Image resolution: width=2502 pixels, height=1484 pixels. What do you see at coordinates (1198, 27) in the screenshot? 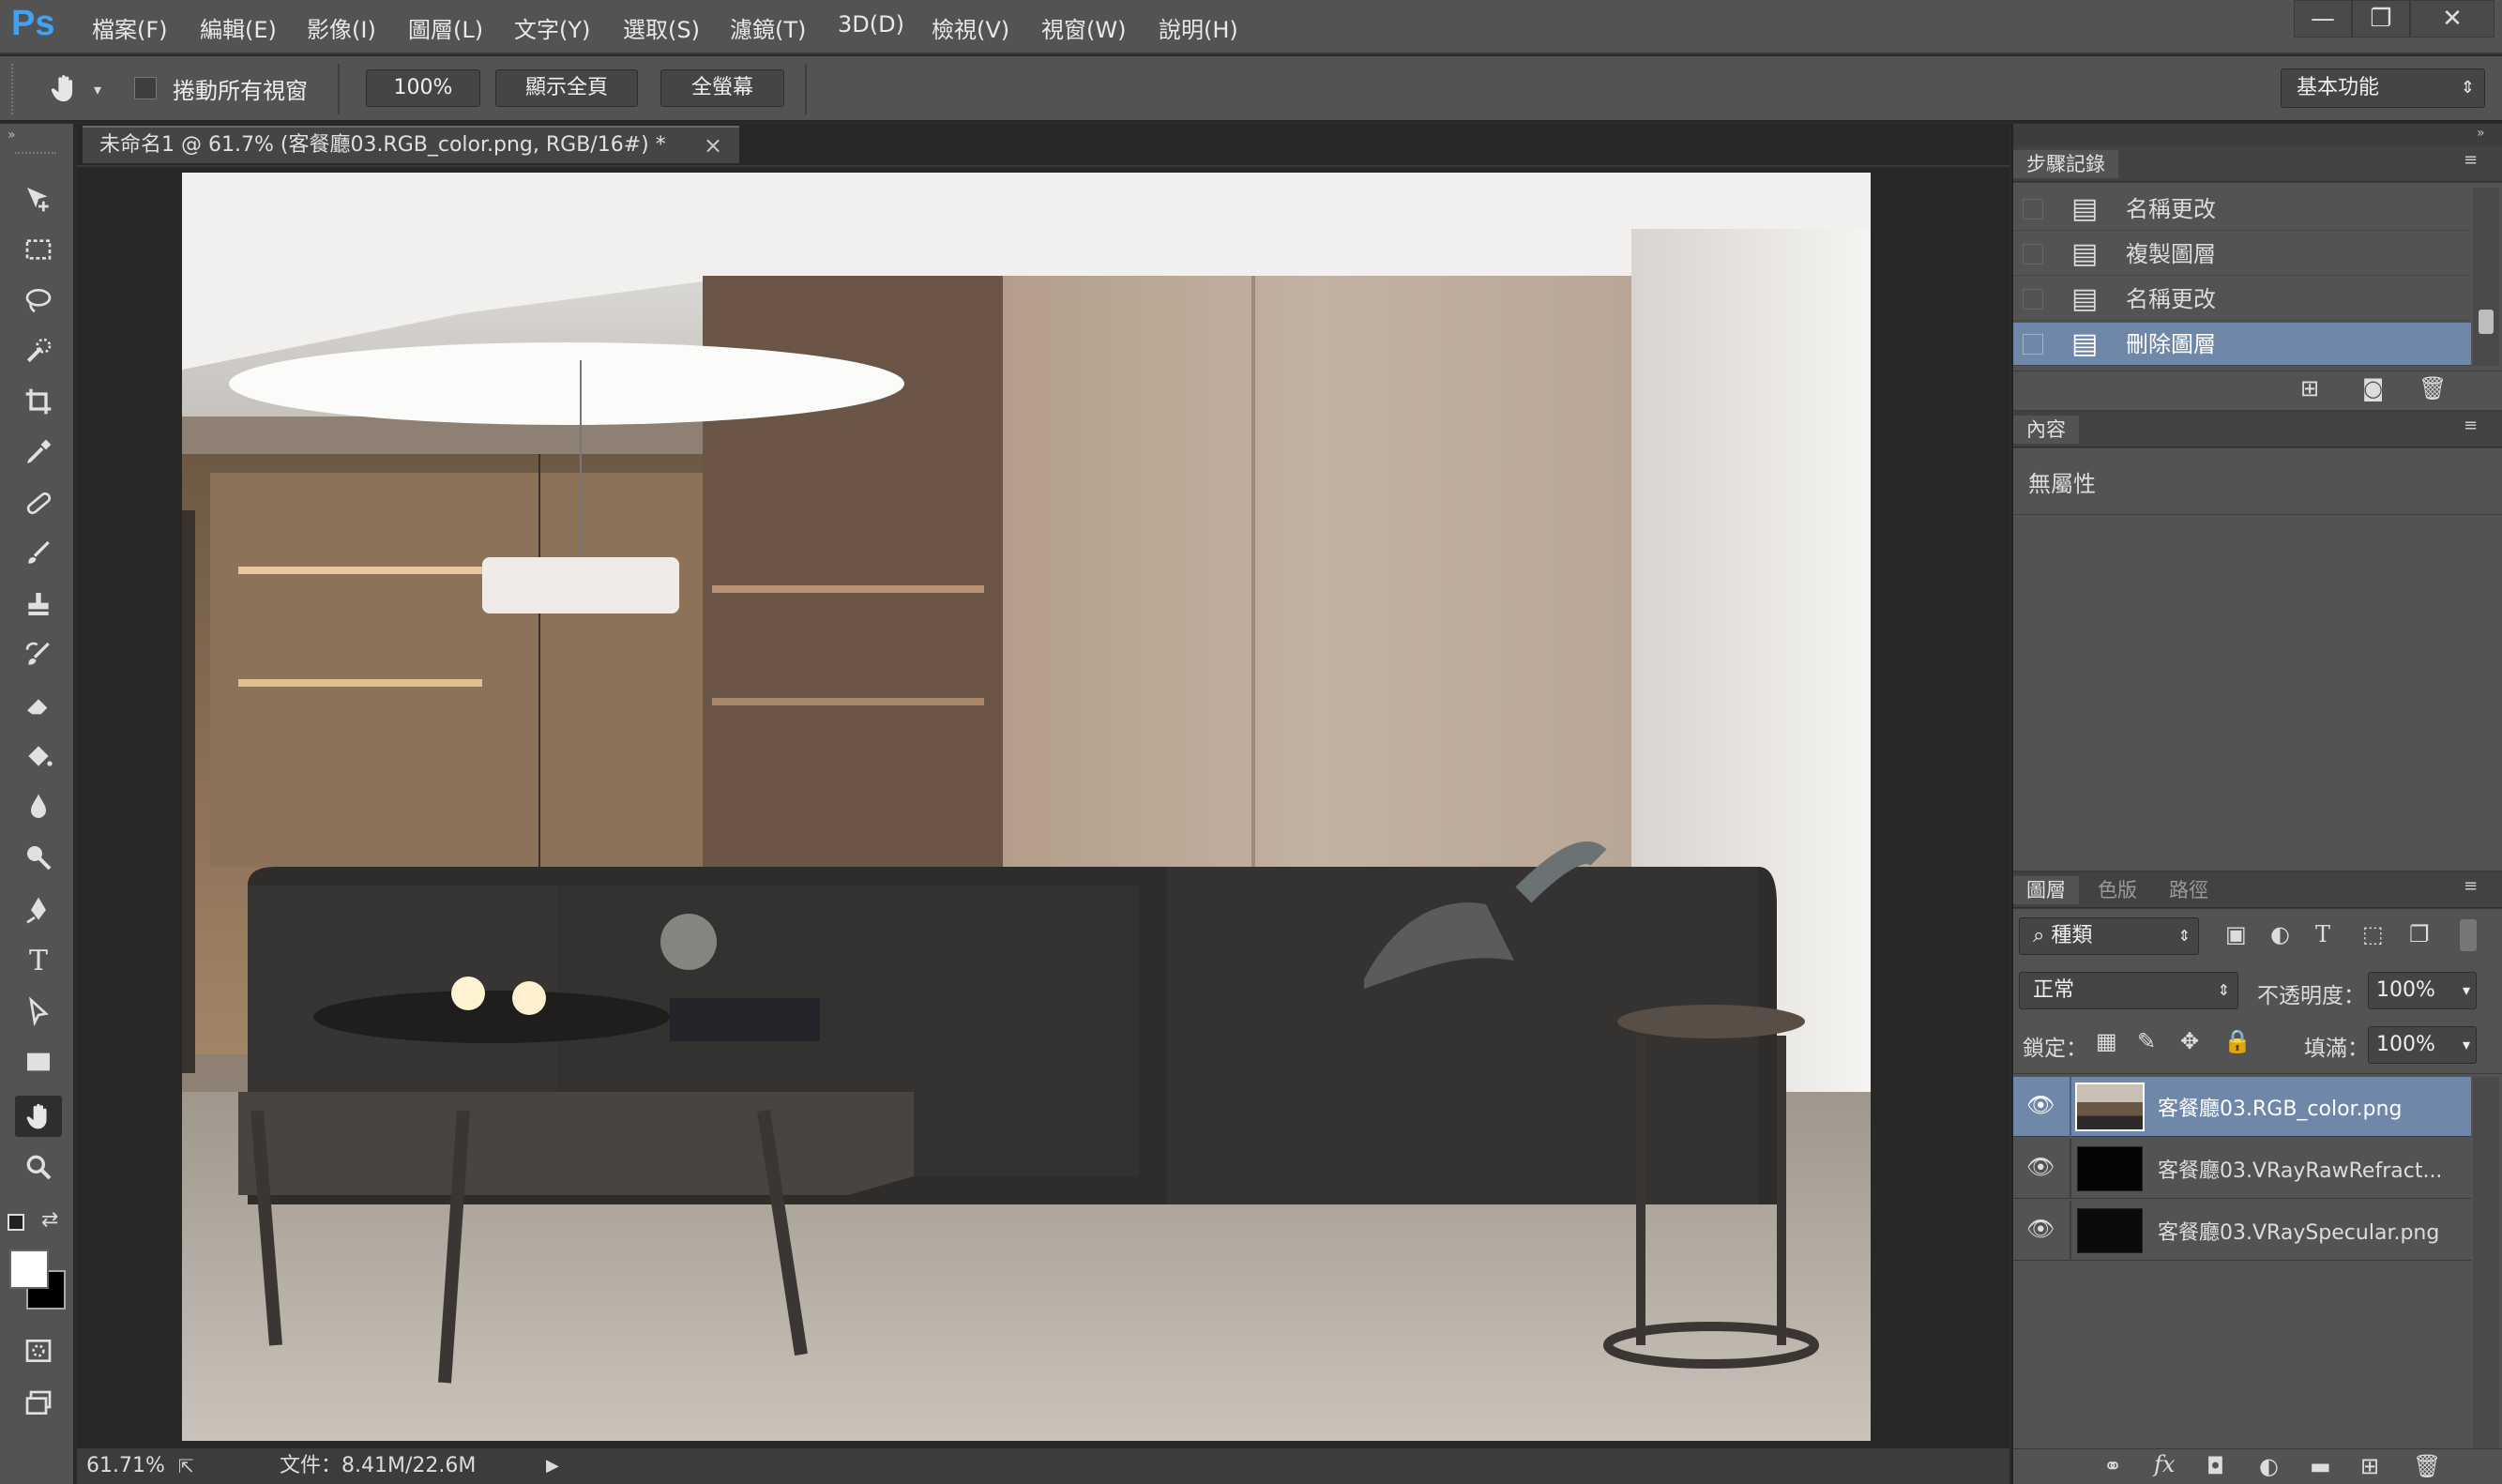
I see `menu-help: 說明(H)` at bounding box center [1198, 27].